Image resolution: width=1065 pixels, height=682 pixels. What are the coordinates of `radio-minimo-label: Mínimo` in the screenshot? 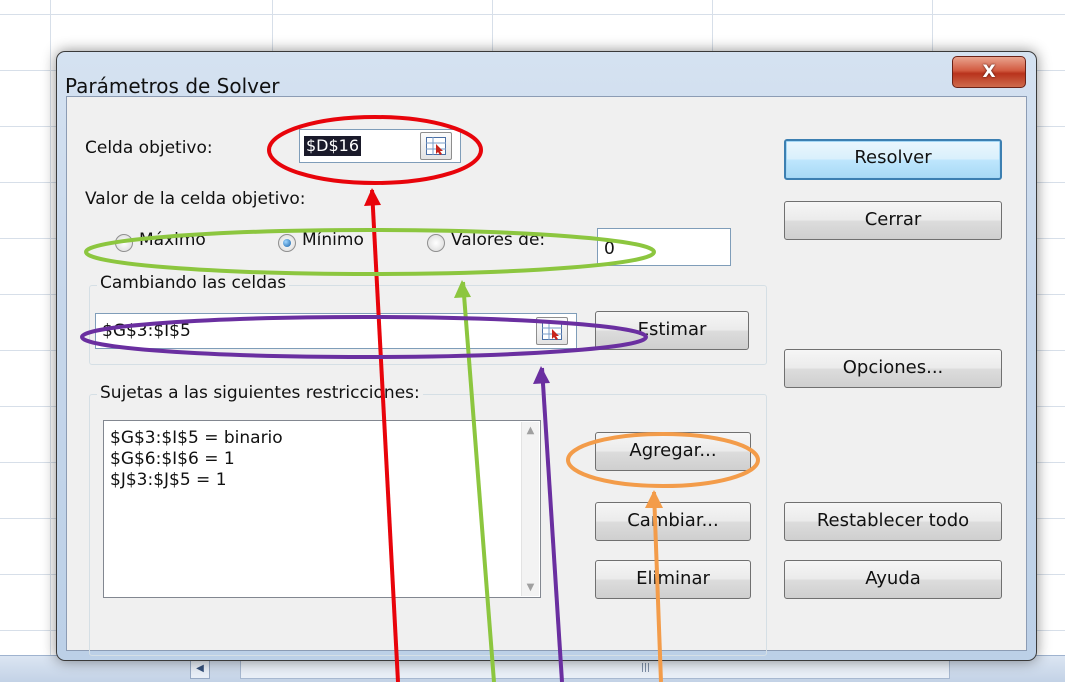 It's located at (333, 240).